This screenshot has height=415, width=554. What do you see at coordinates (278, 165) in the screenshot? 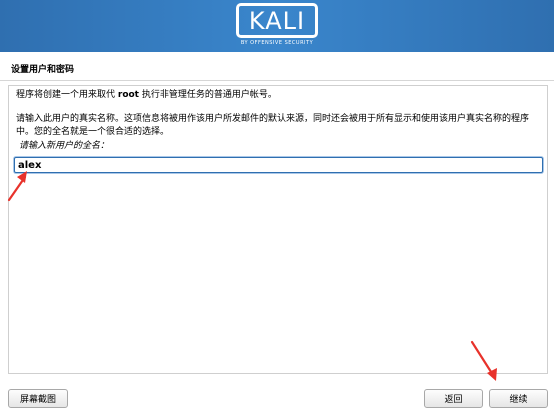
I see `fullname-input` at bounding box center [278, 165].